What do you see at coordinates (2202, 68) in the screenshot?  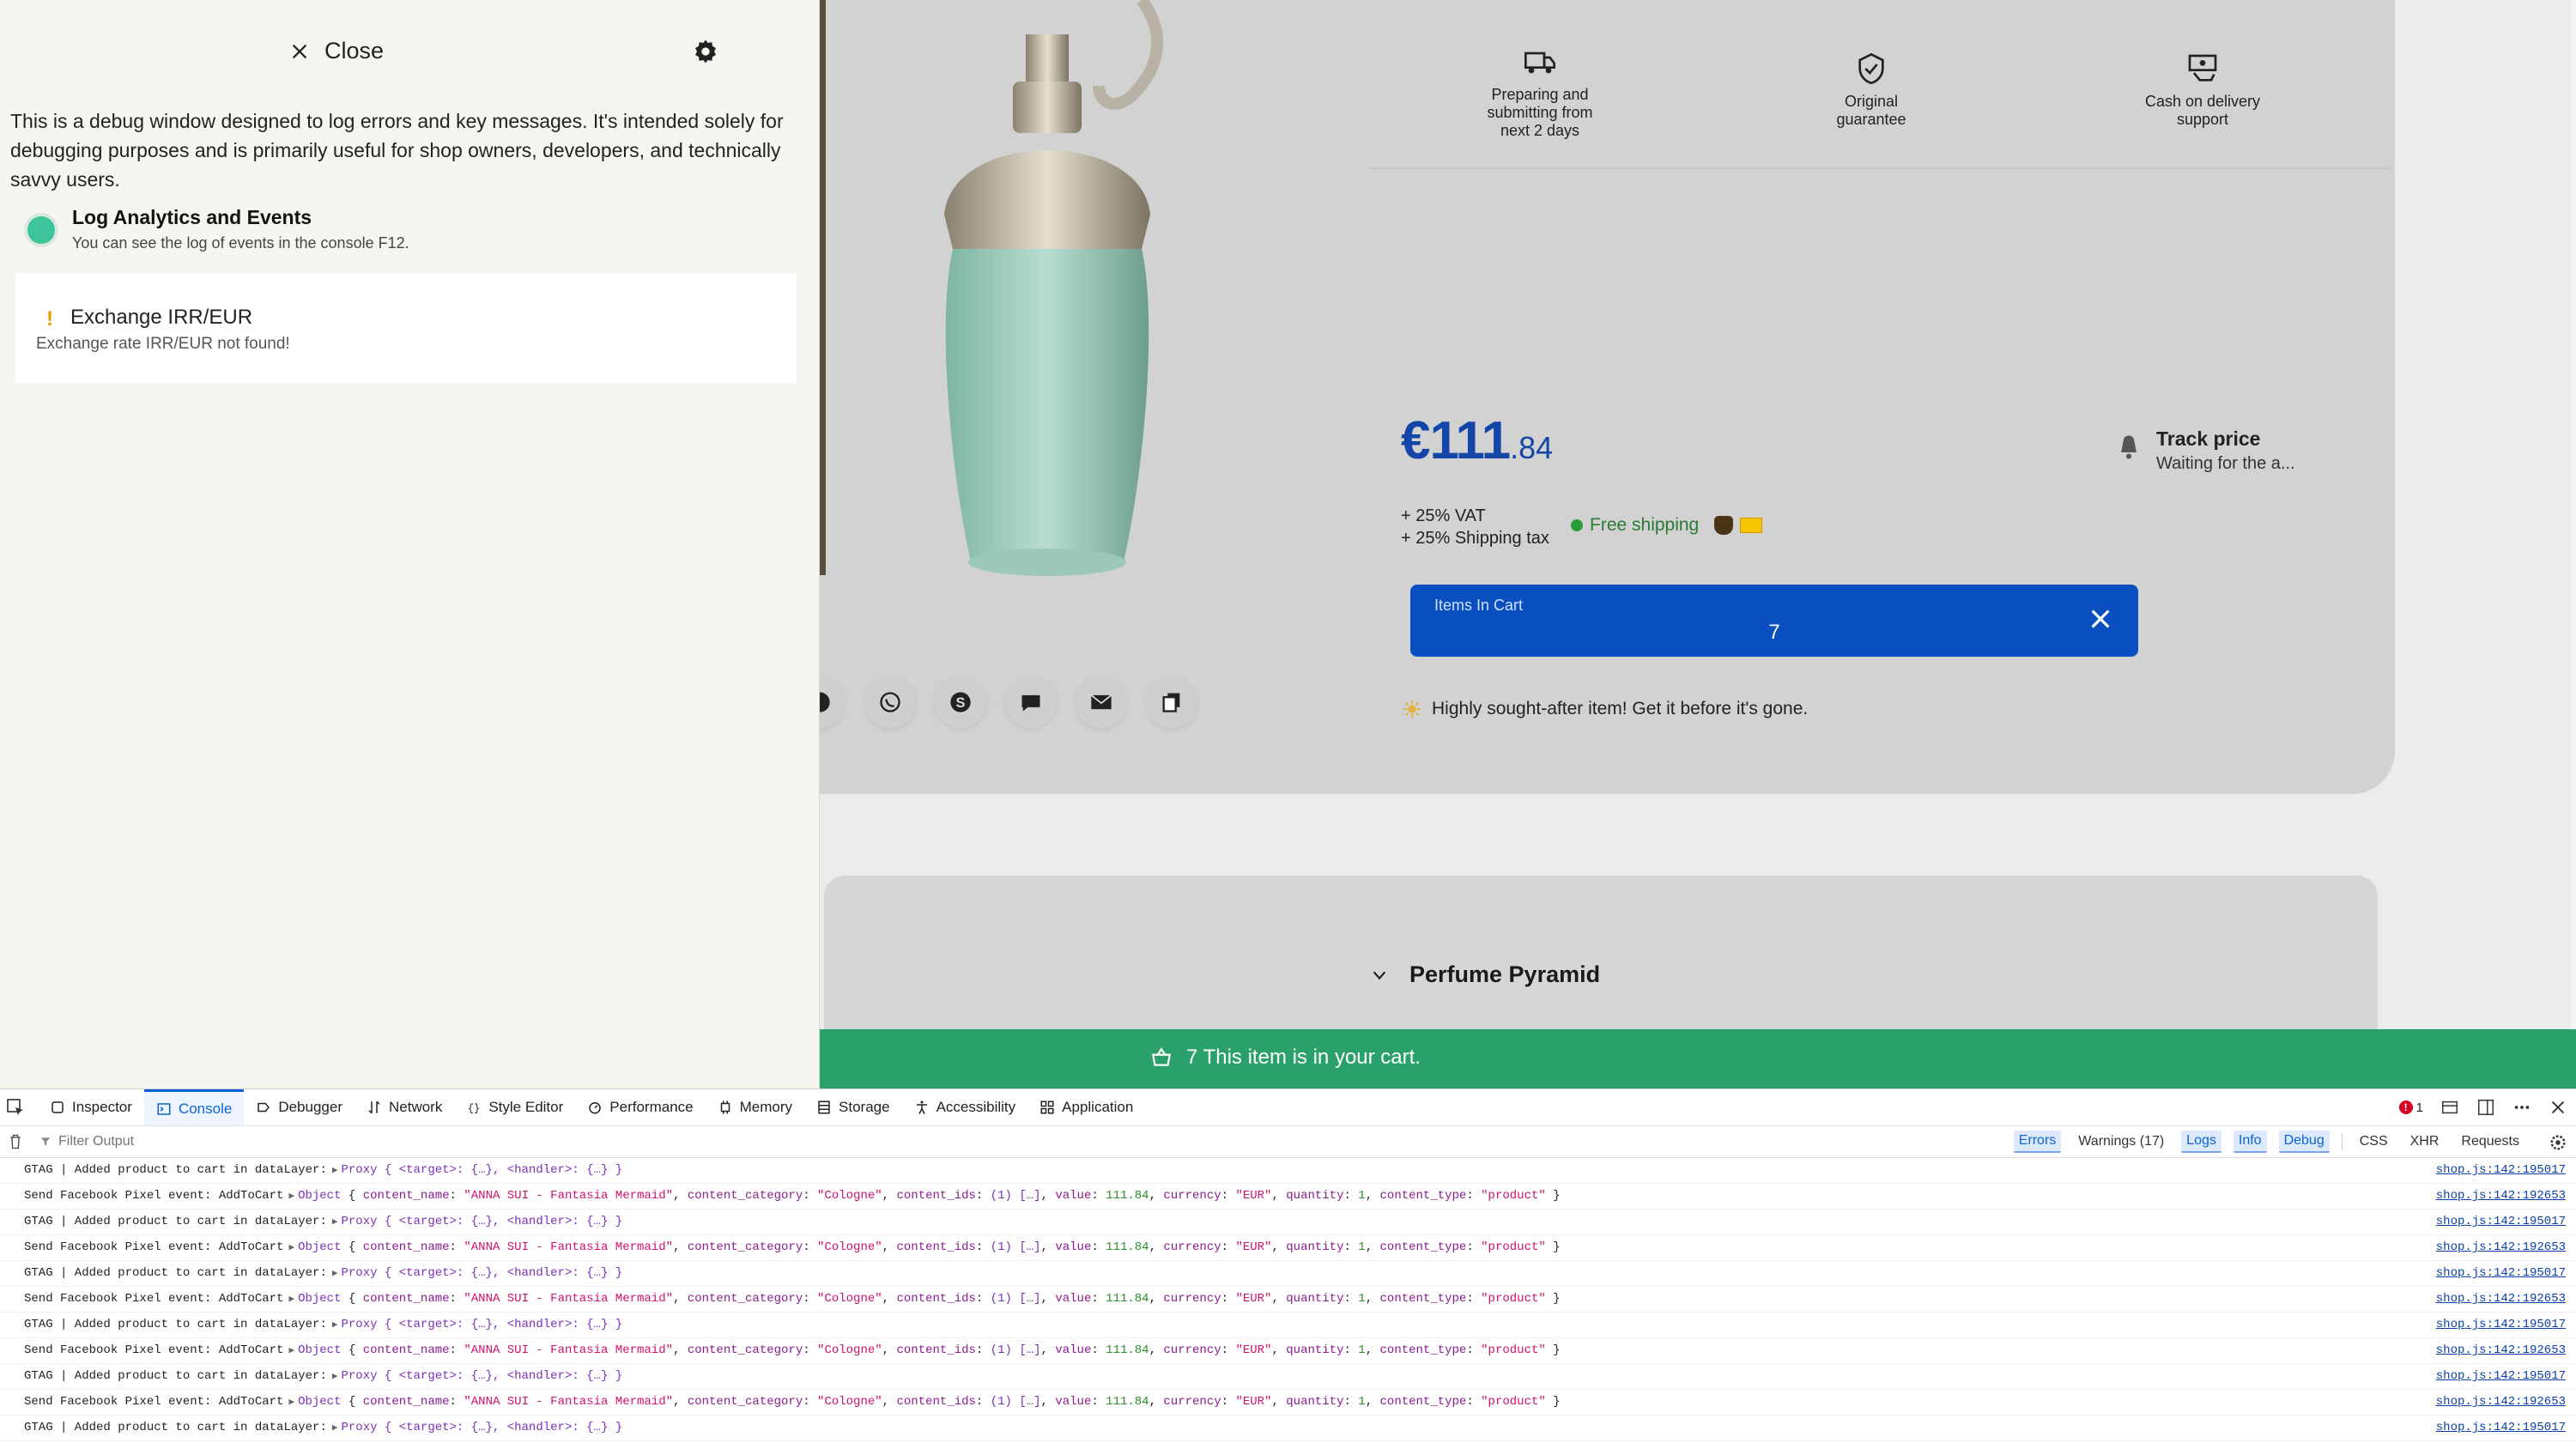 I see `cash-hand-icon` at bounding box center [2202, 68].